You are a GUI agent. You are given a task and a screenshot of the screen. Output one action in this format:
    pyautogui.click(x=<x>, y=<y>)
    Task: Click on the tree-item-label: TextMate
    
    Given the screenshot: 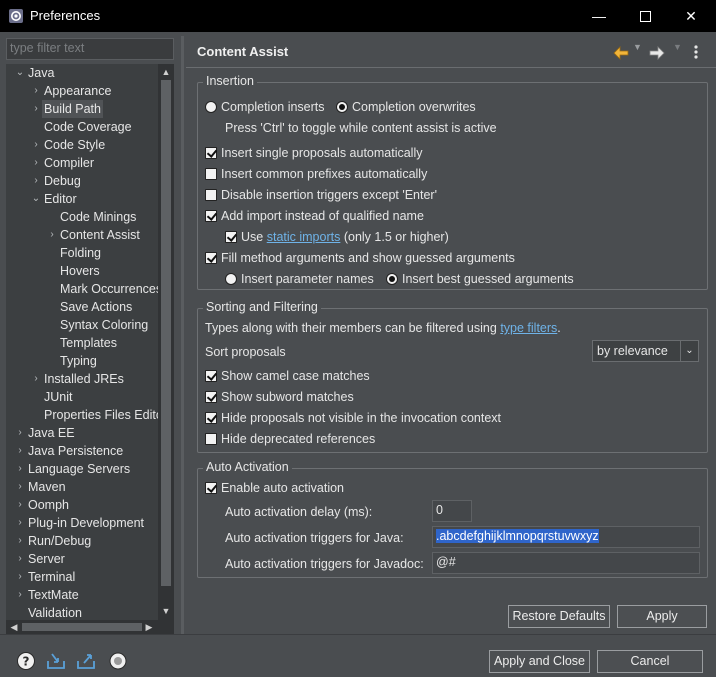 What is the action you would take?
    pyautogui.click(x=53, y=595)
    